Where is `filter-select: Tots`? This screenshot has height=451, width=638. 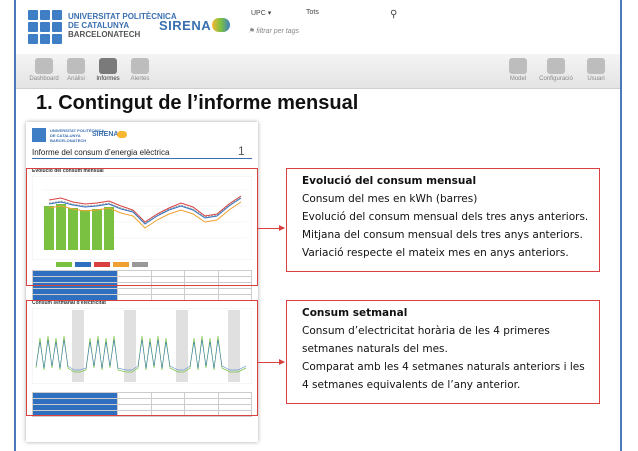
filter-select: Tots is located at coordinates (312, 12).